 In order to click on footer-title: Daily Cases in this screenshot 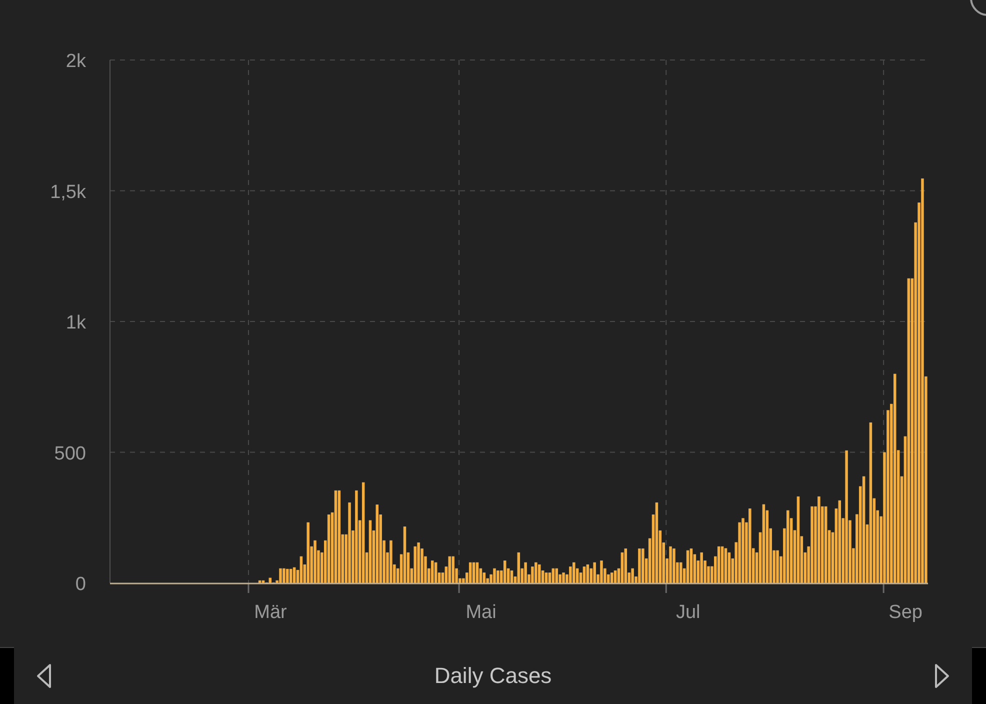, I will do `click(493, 676)`.